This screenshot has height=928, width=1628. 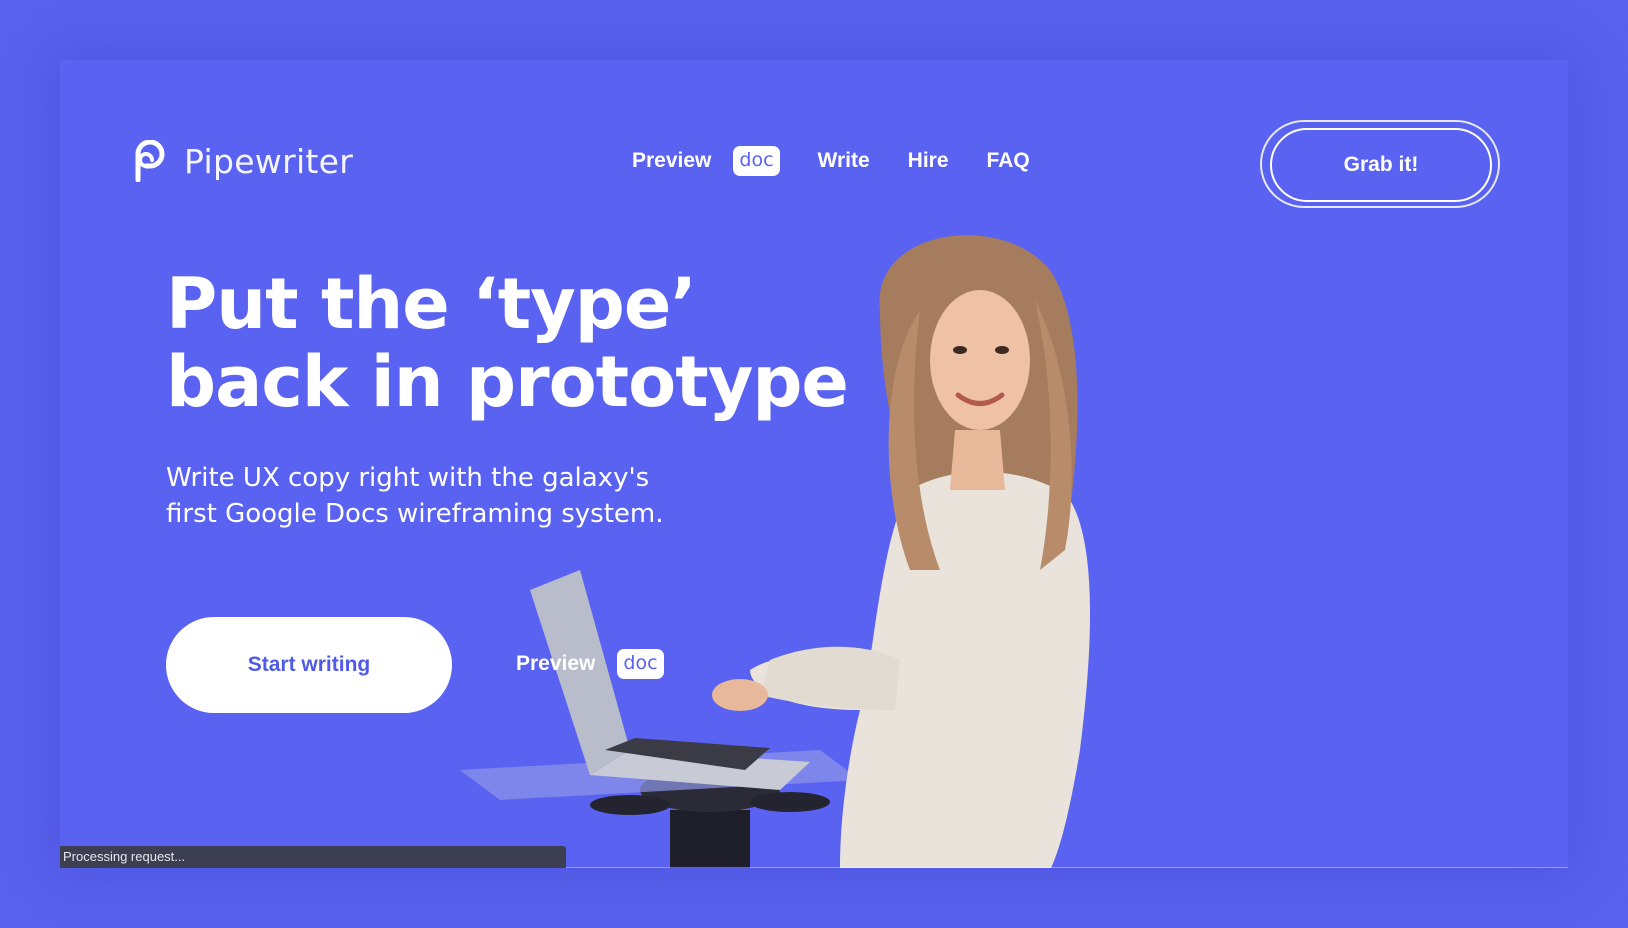 I want to click on hero-preview-doc-link: Preview doc, so click(x=590, y=664).